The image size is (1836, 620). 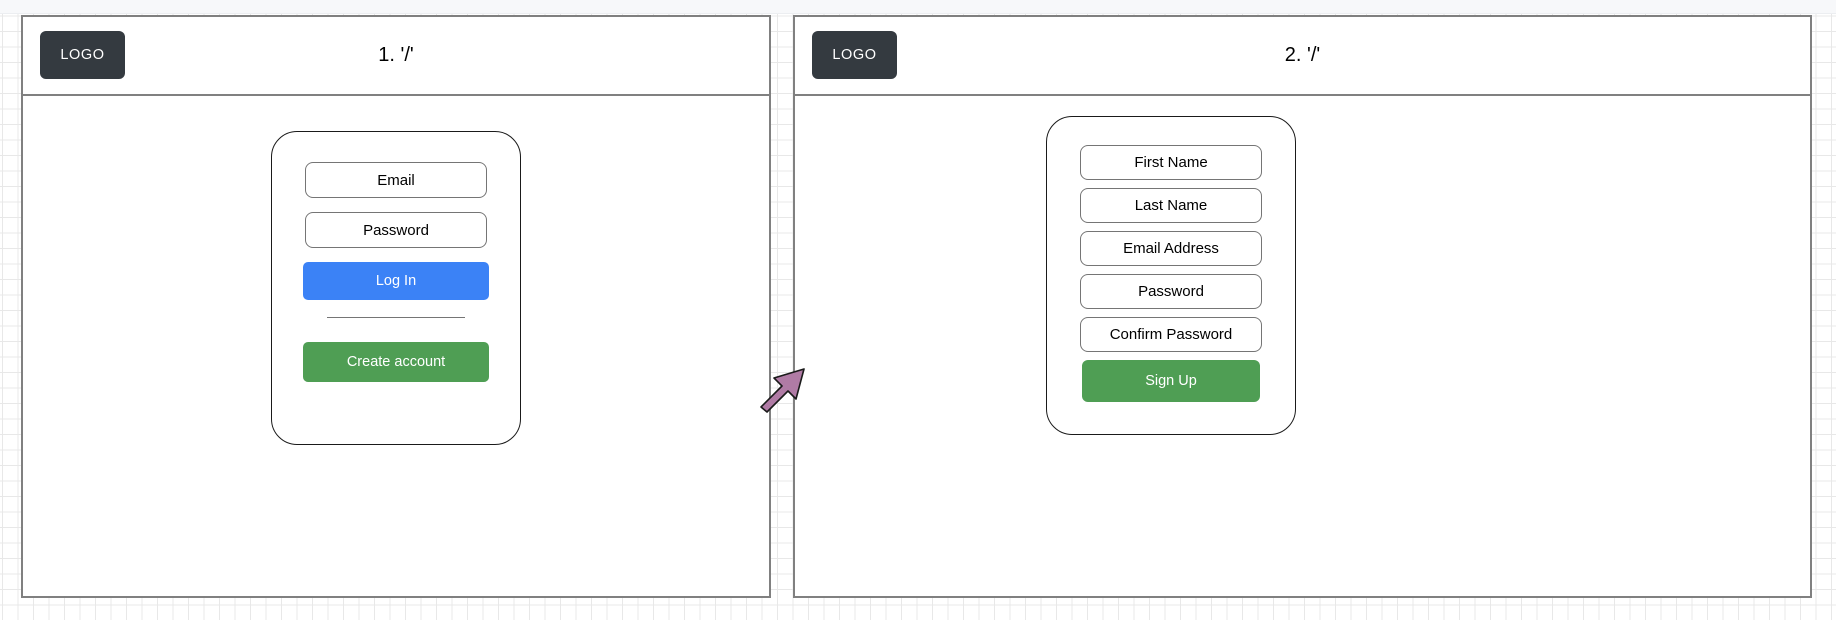 What do you see at coordinates (396, 281) in the screenshot?
I see `log-in-button: Log In` at bounding box center [396, 281].